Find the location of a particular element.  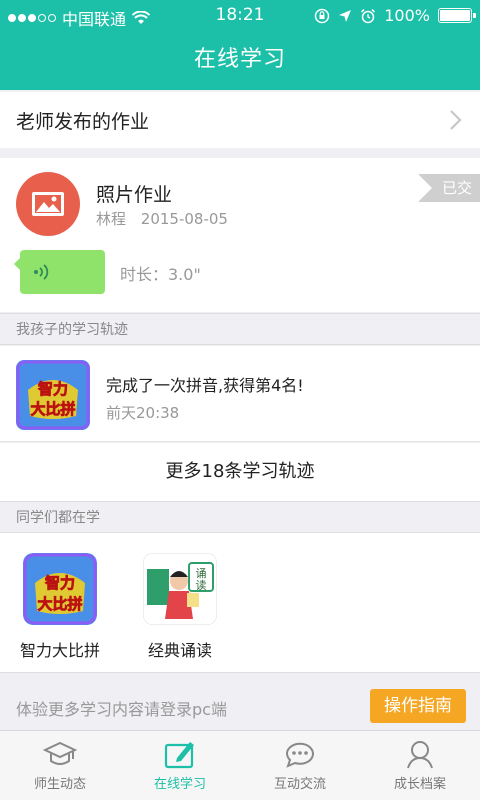

voice-message-button is located at coordinates (59, 272).